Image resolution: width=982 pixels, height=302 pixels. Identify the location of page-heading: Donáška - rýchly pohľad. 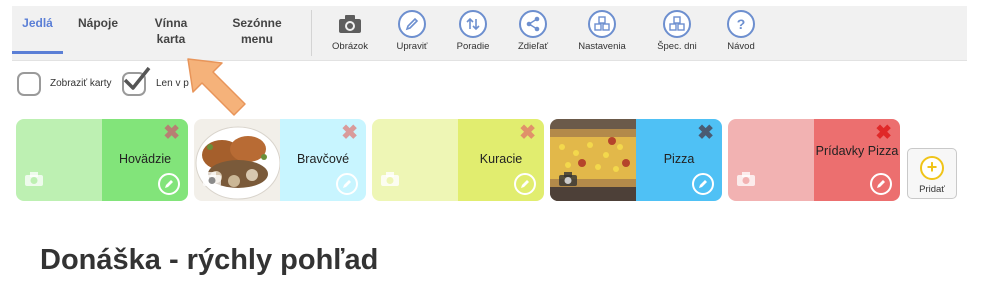
(209, 260).